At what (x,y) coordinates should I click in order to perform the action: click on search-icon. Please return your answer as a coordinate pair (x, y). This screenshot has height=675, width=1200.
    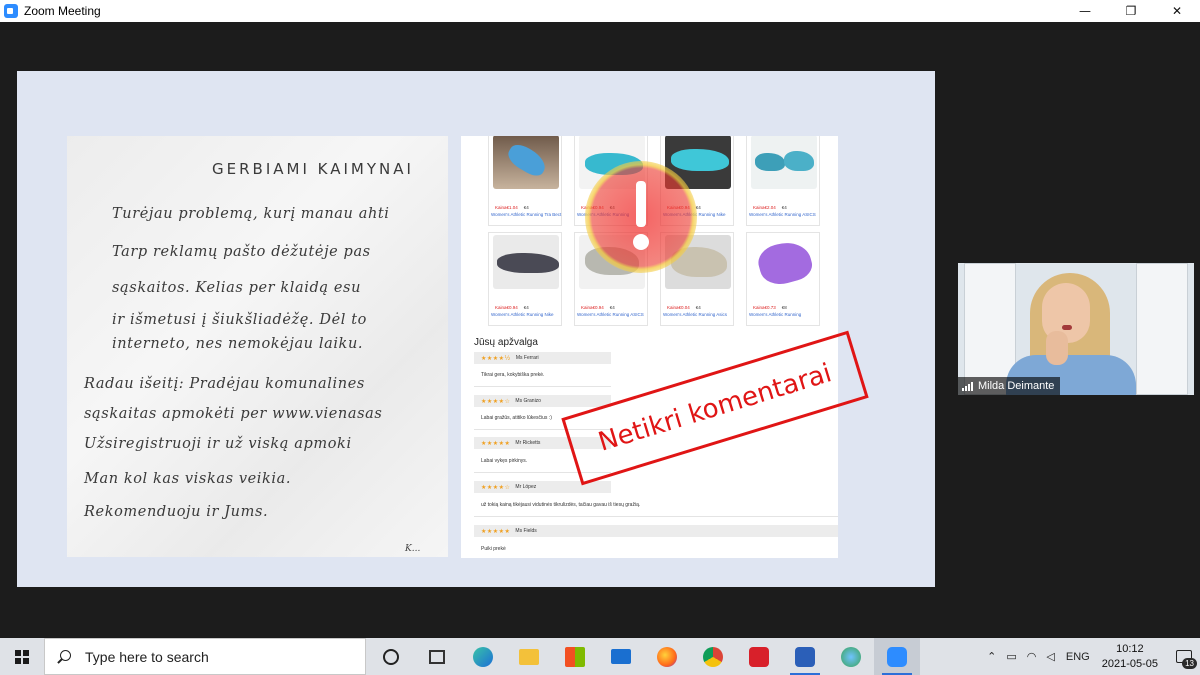
    Looking at the image, I should click on (64, 656).